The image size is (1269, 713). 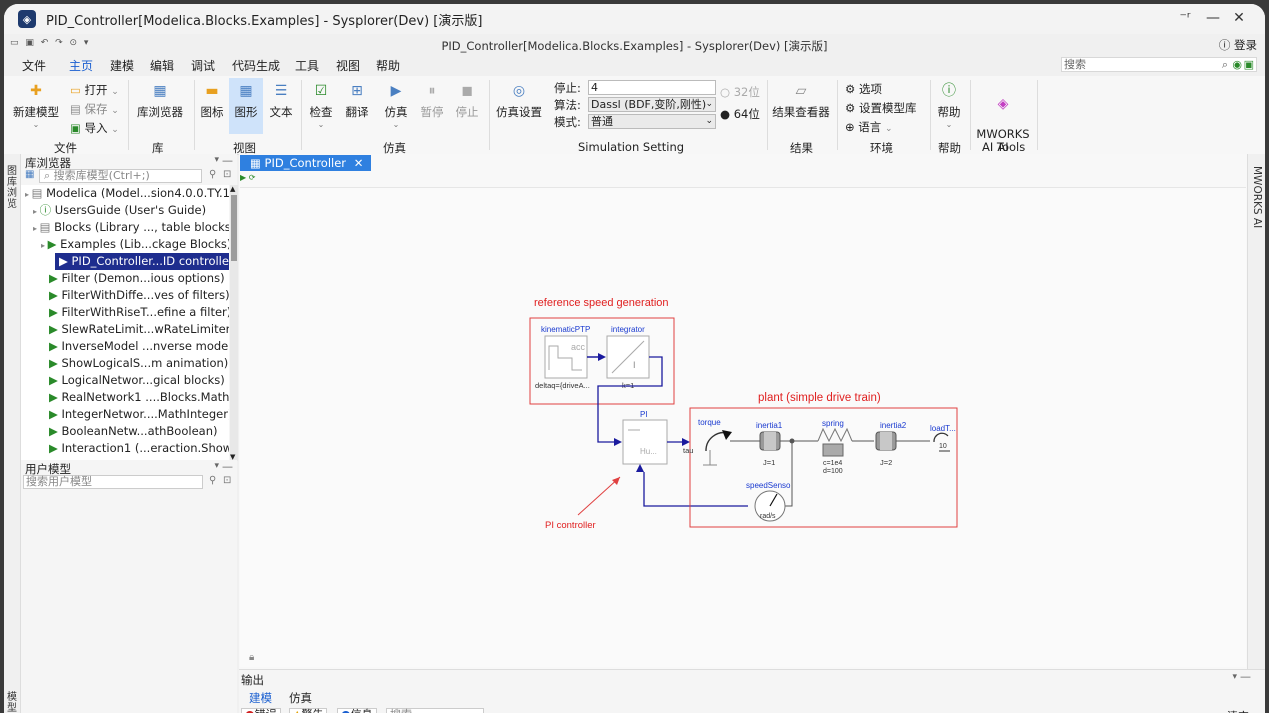 I want to click on options-button: ⚙ 选项, so click(x=863, y=89).